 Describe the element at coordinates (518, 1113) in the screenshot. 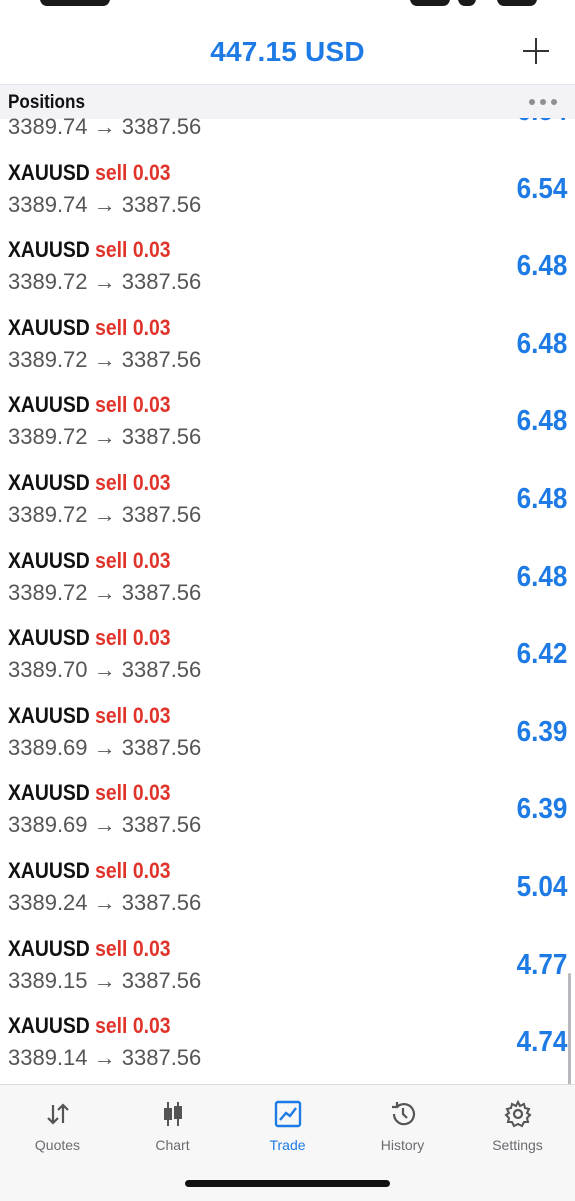

I see `gear-icon` at that location.